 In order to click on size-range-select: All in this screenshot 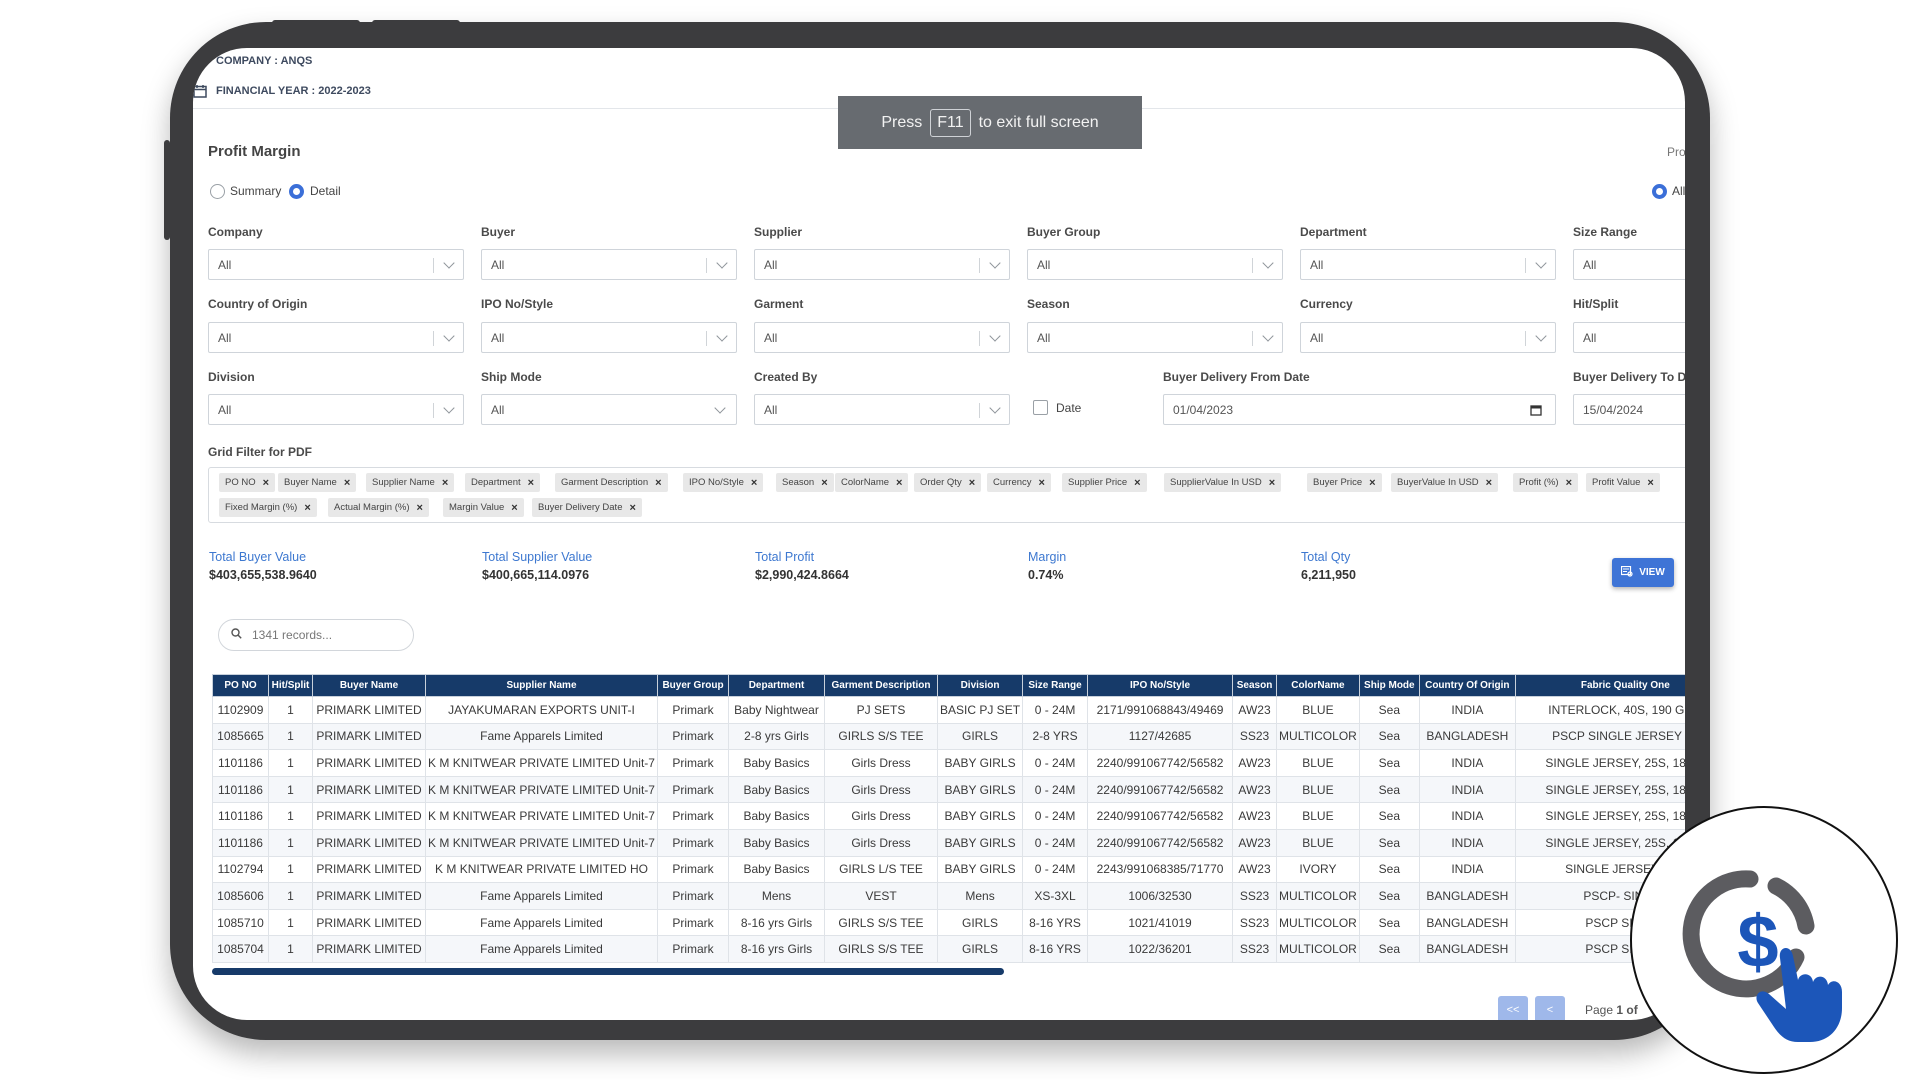, I will do `click(1629, 264)`.